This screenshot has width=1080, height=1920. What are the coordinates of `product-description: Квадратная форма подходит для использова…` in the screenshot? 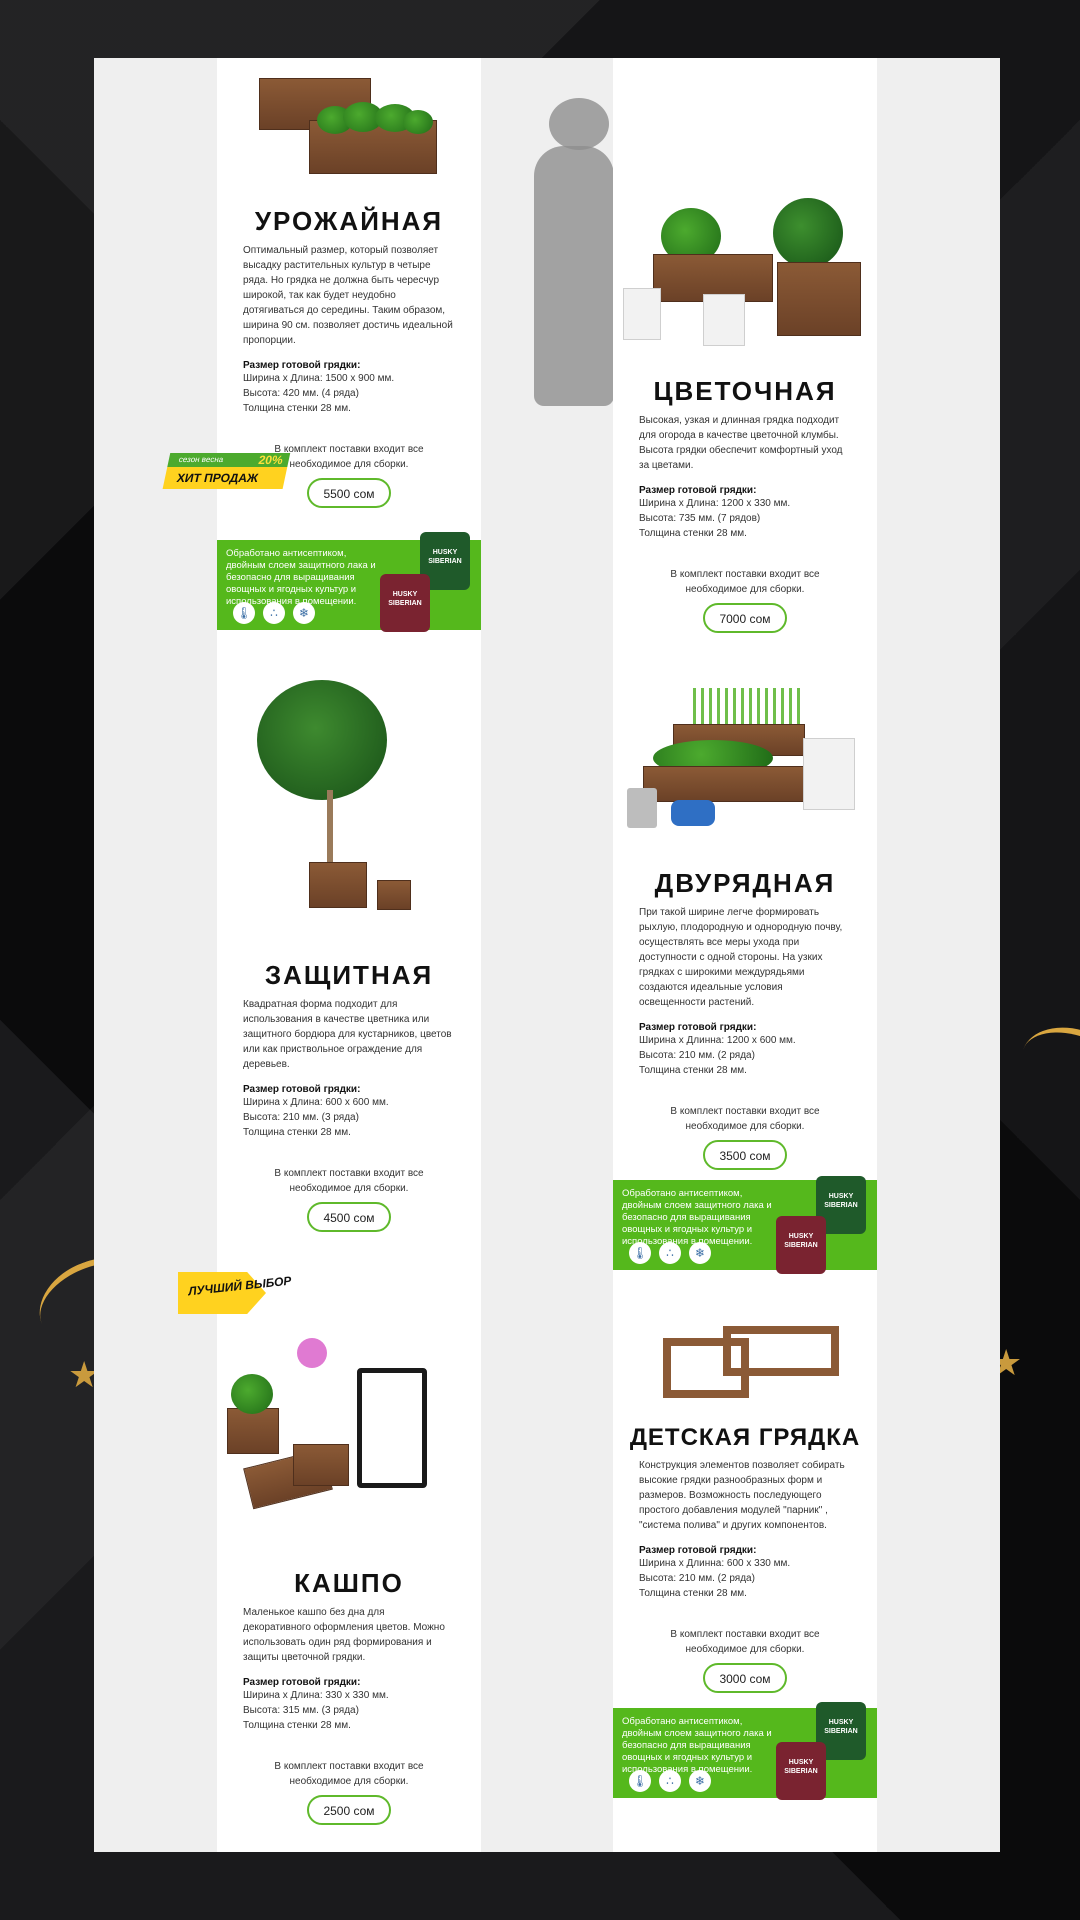 It's located at (347, 1034).